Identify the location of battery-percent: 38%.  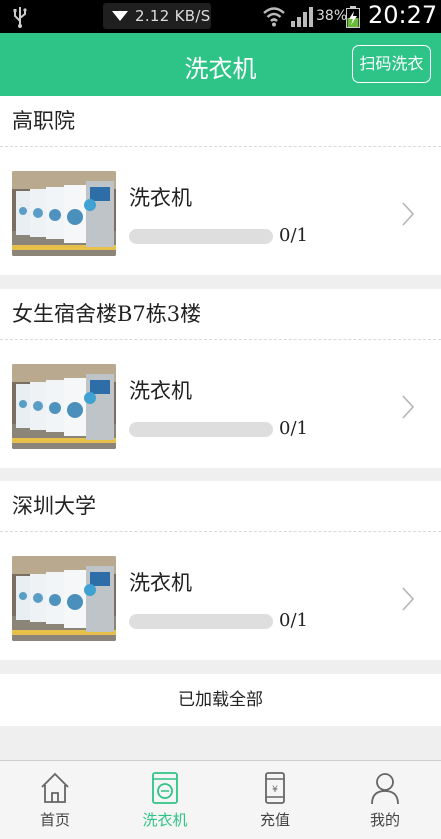
(332, 16).